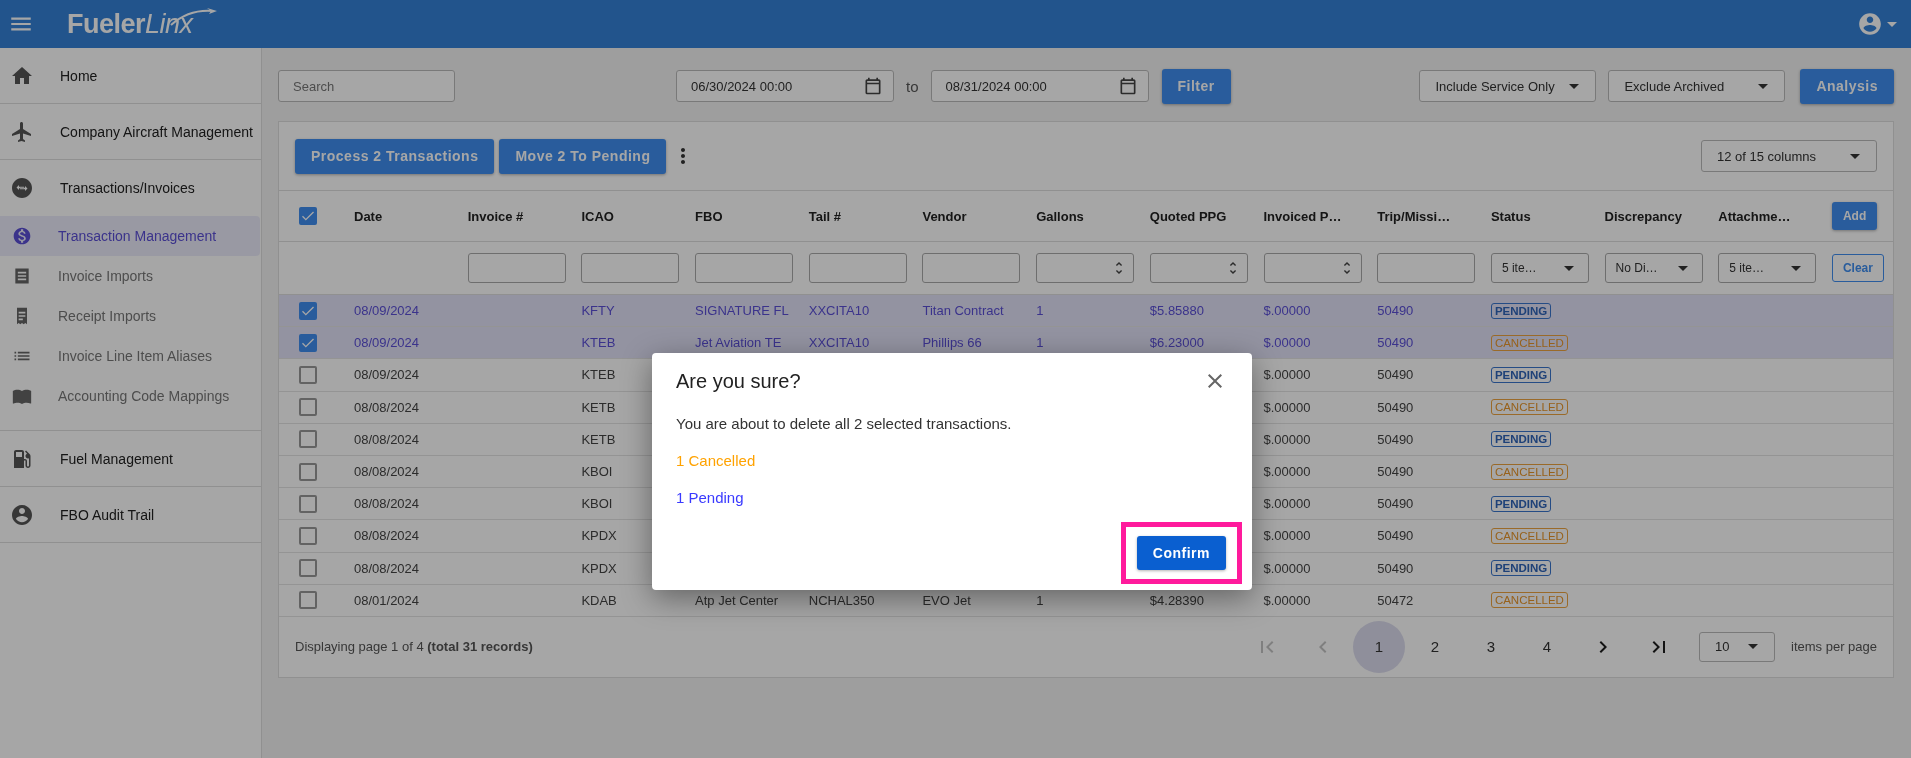  What do you see at coordinates (1060, 216) in the screenshot?
I see `column-header: Gallons` at bounding box center [1060, 216].